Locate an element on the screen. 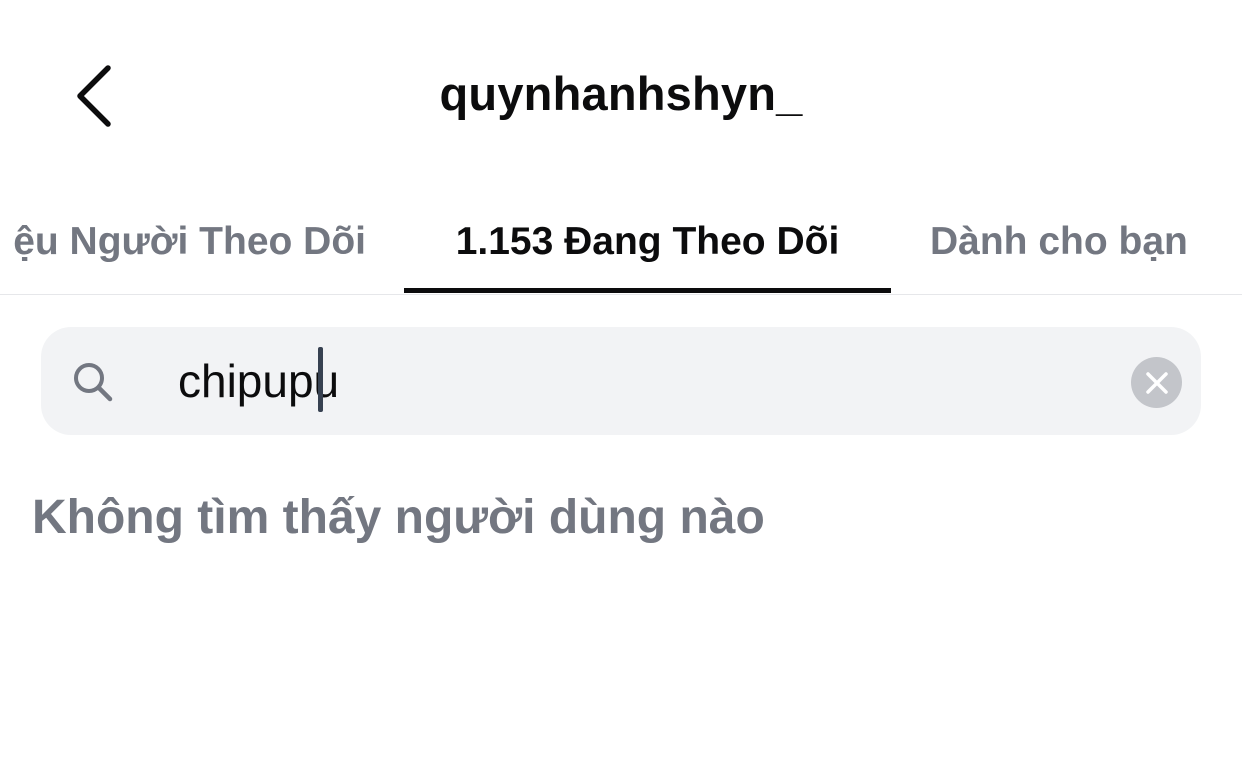  tab-for-you: Dành cho bạn is located at coordinates (1066, 242).